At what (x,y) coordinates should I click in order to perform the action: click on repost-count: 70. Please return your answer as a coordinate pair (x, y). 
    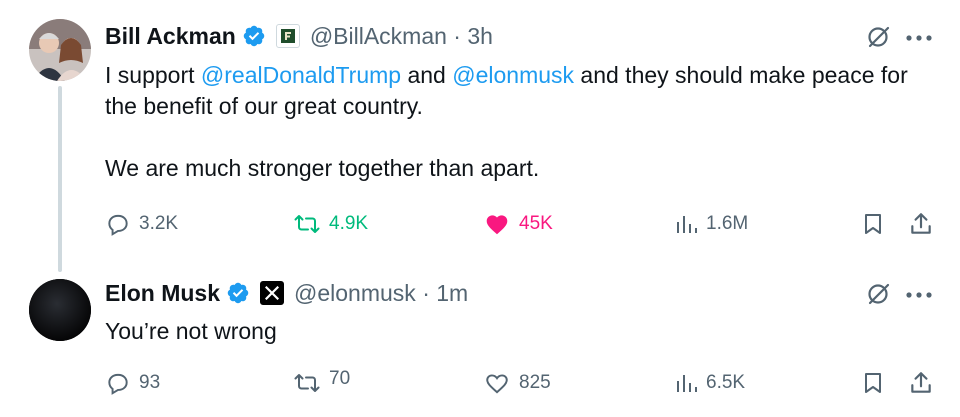
    Looking at the image, I should click on (340, 378).